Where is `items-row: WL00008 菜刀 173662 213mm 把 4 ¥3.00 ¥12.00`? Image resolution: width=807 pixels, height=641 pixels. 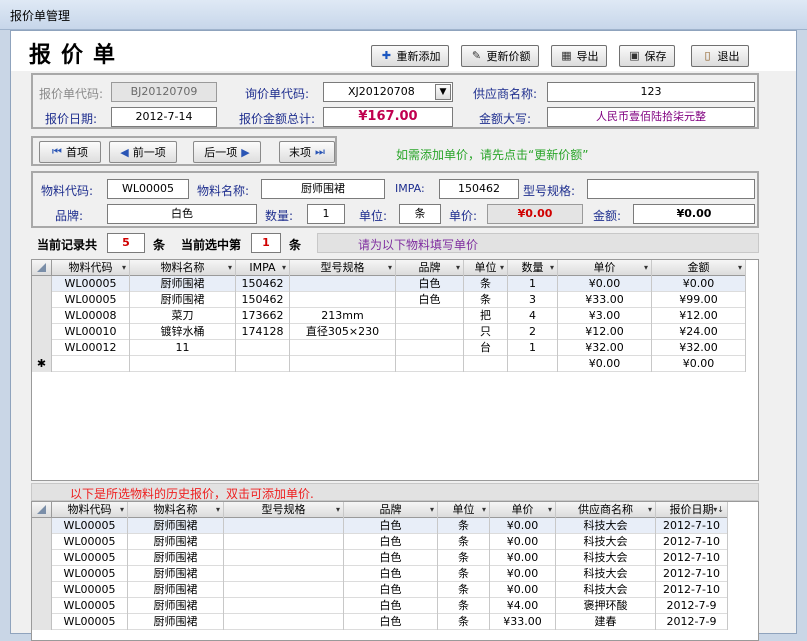 items-row: WL00008 菜刀 173662 213mm 把 4 ¥3.00 ¥12.00 is located at coordinates (389, 316).